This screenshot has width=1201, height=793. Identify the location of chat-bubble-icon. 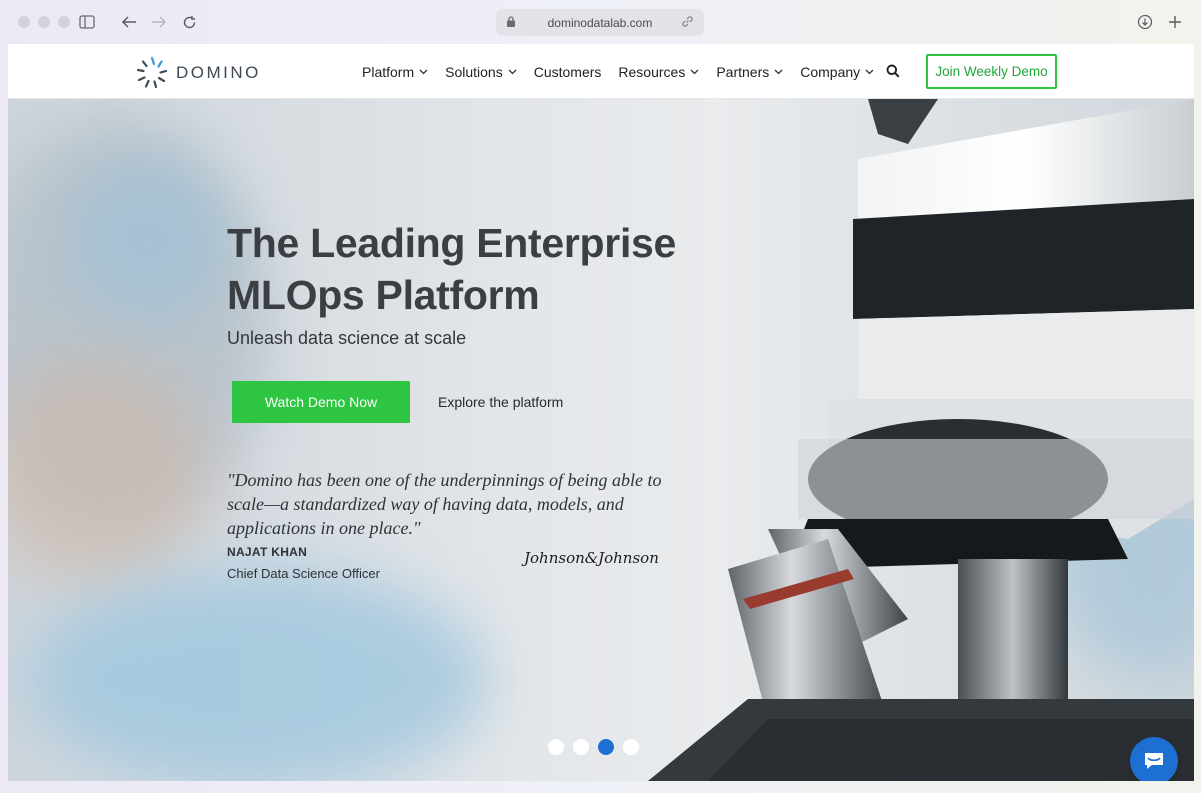
(1154, 761).